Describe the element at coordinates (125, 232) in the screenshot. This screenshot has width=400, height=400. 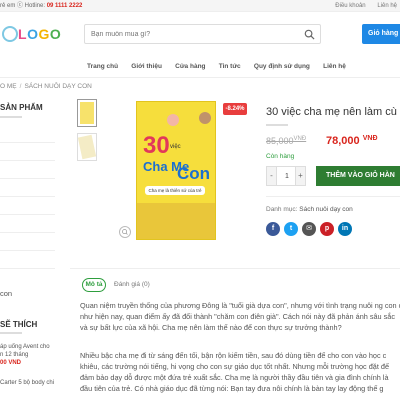
I see `zoom-icon` at that location.